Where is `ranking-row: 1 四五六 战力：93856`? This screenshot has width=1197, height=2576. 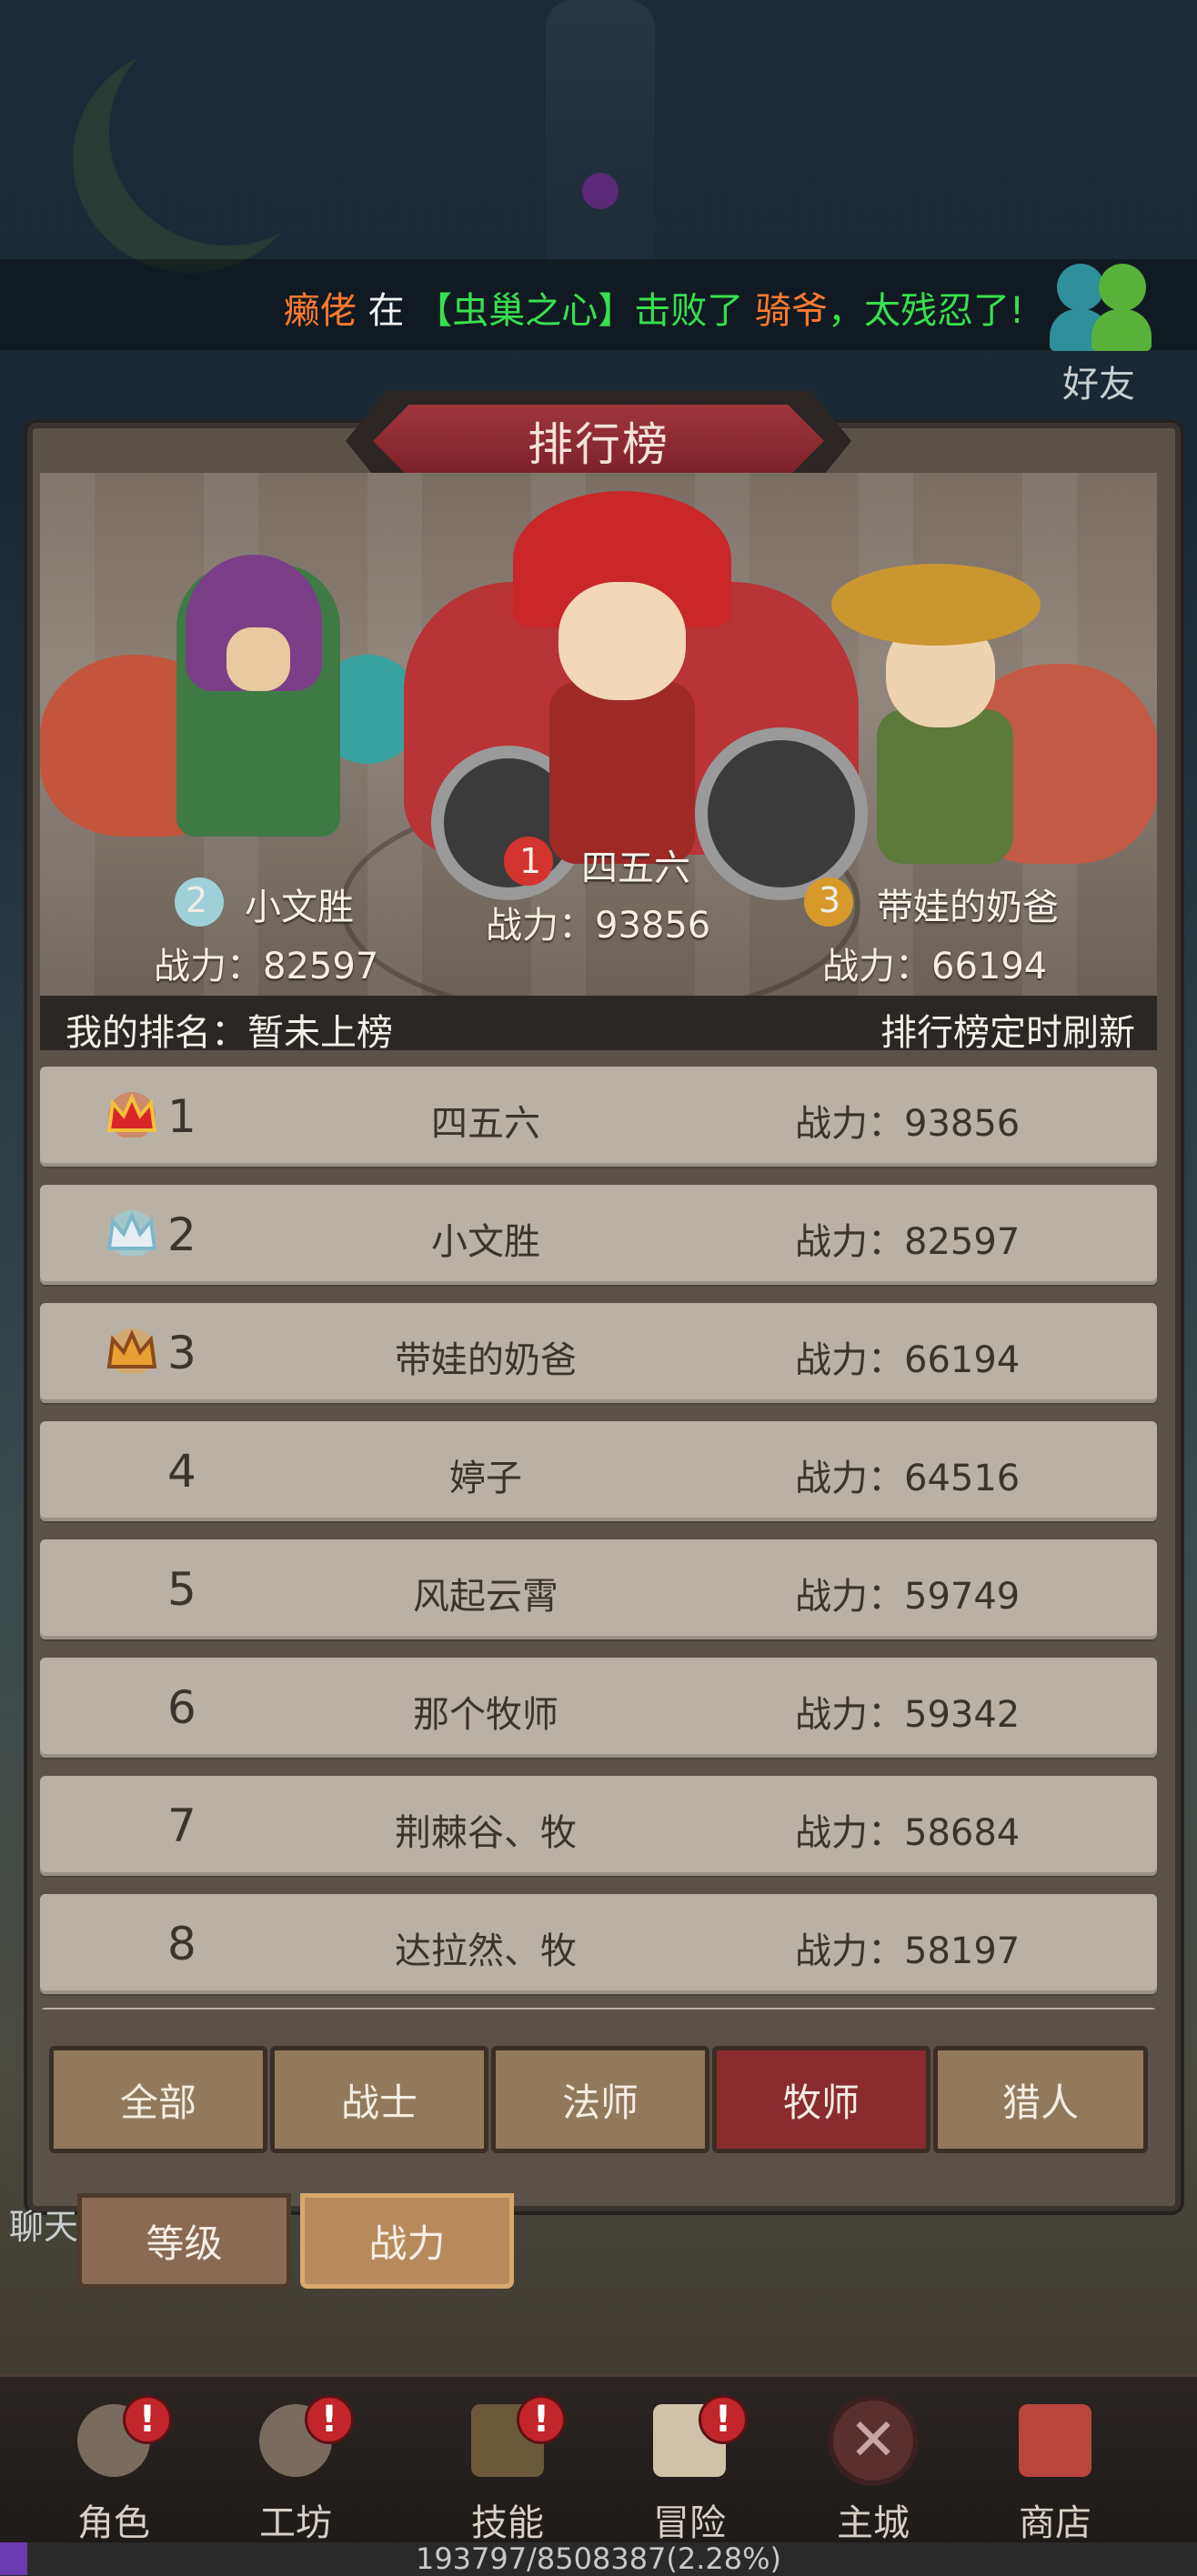 ranking-row: 1 四五六 战力：93856 is located at coordinates (598, 1117).